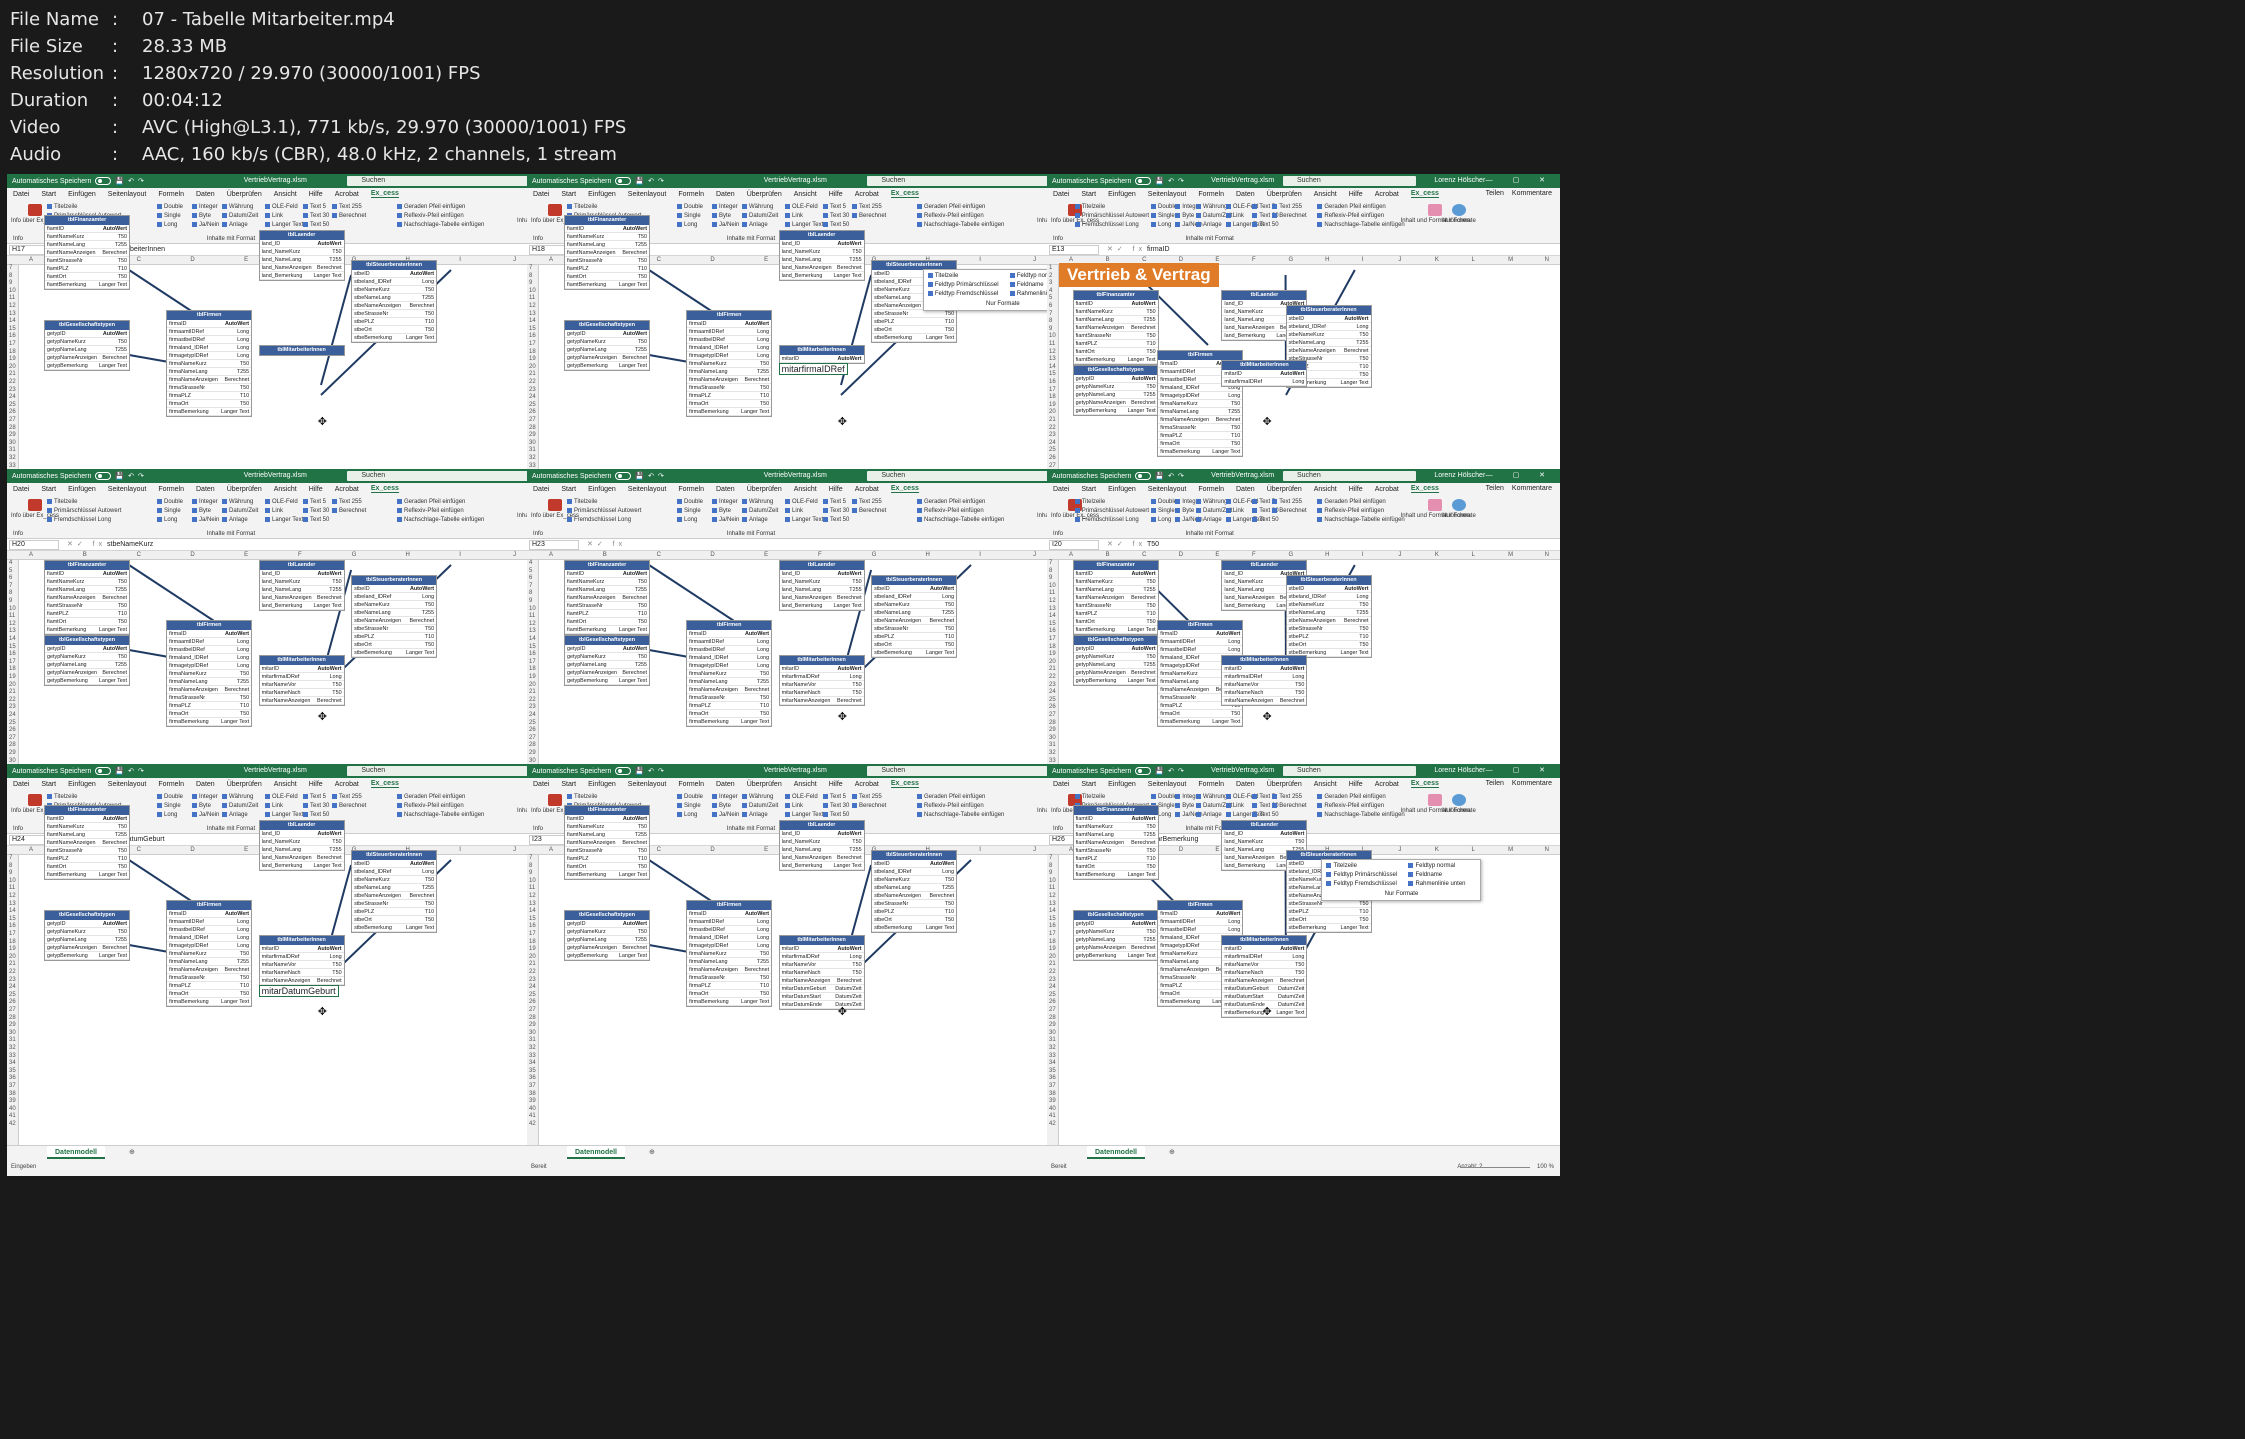 This screenshot has height=1439, width=2245. Describe the element at coordinates (12, 911) in the screenshot. I see `row-header: 14` at that location.